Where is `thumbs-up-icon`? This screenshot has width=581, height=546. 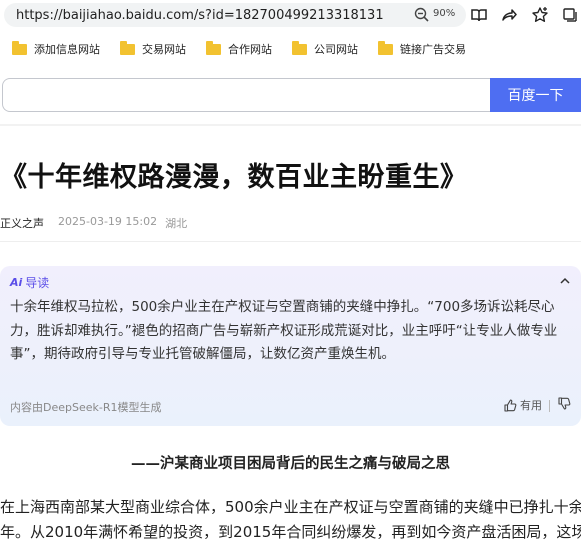 thumbs-up-icon is located at coordinates (510, 405).